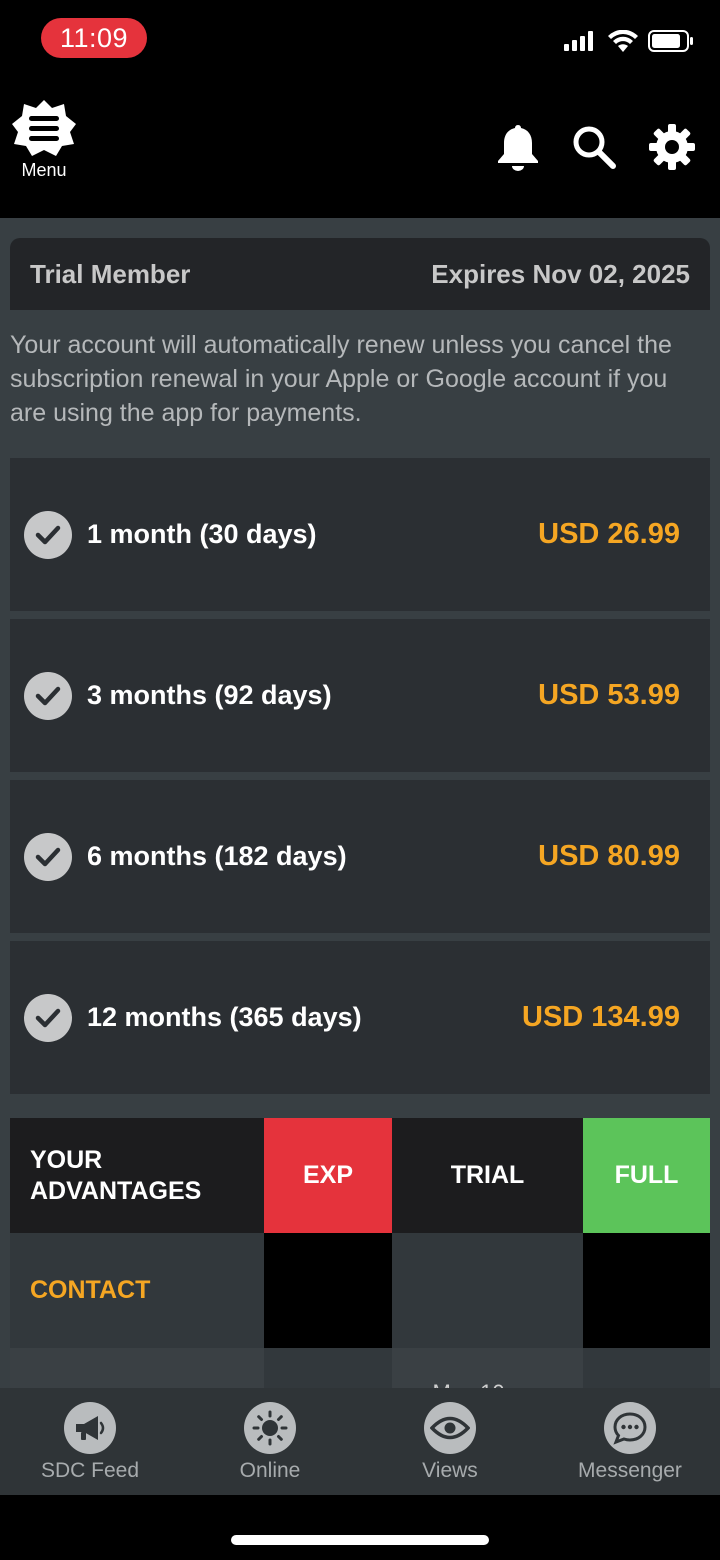 This screenshot has height=1560, width=720. I want to click on membership-expiry: Expires Nov 02, 2025, so click(560, 273).